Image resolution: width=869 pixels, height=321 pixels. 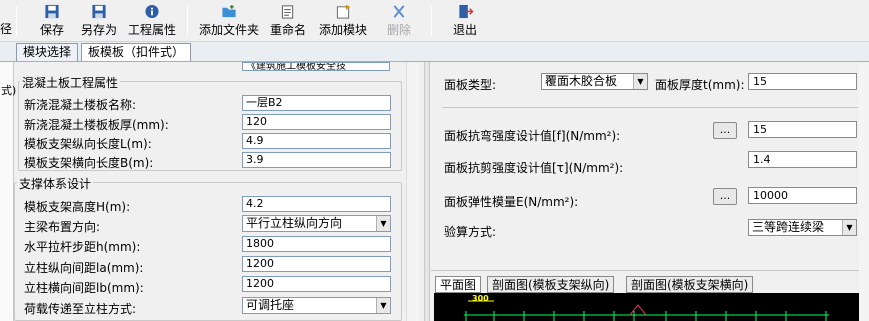 What do you see at coordinates (270, 305) in the screenshot?
I see `load-transfer-value: 可调托座` at bounding box center [270, 305].